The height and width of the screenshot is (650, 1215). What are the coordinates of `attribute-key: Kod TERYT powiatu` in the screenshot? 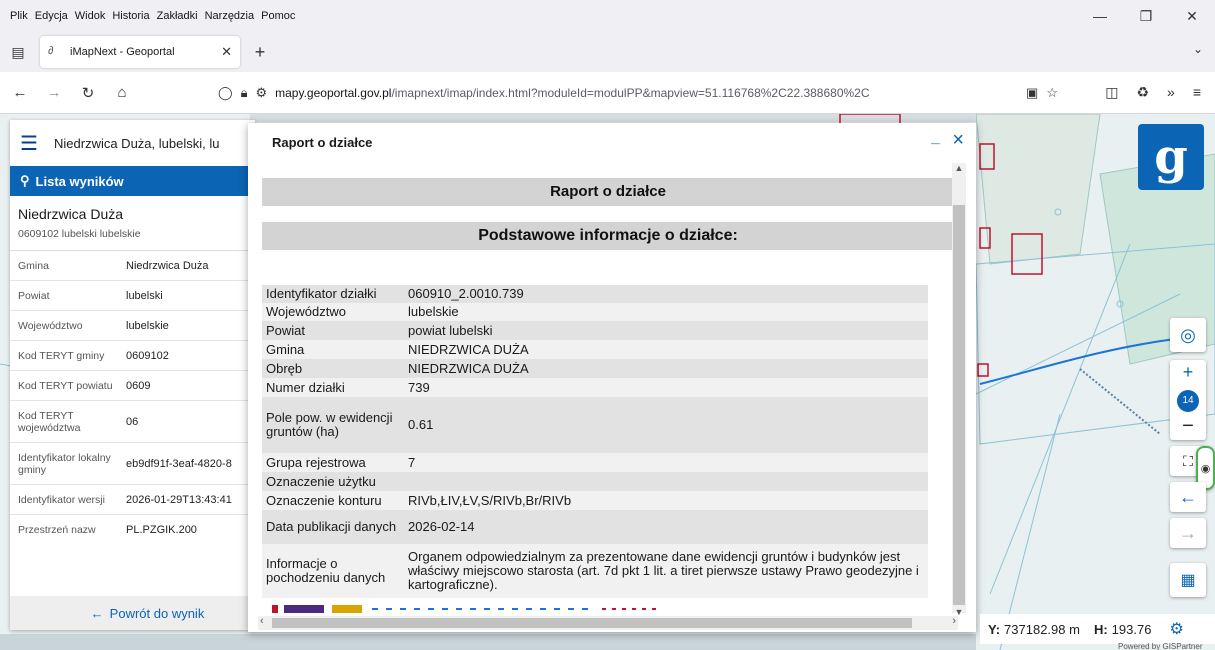 It's located at (65, 385).